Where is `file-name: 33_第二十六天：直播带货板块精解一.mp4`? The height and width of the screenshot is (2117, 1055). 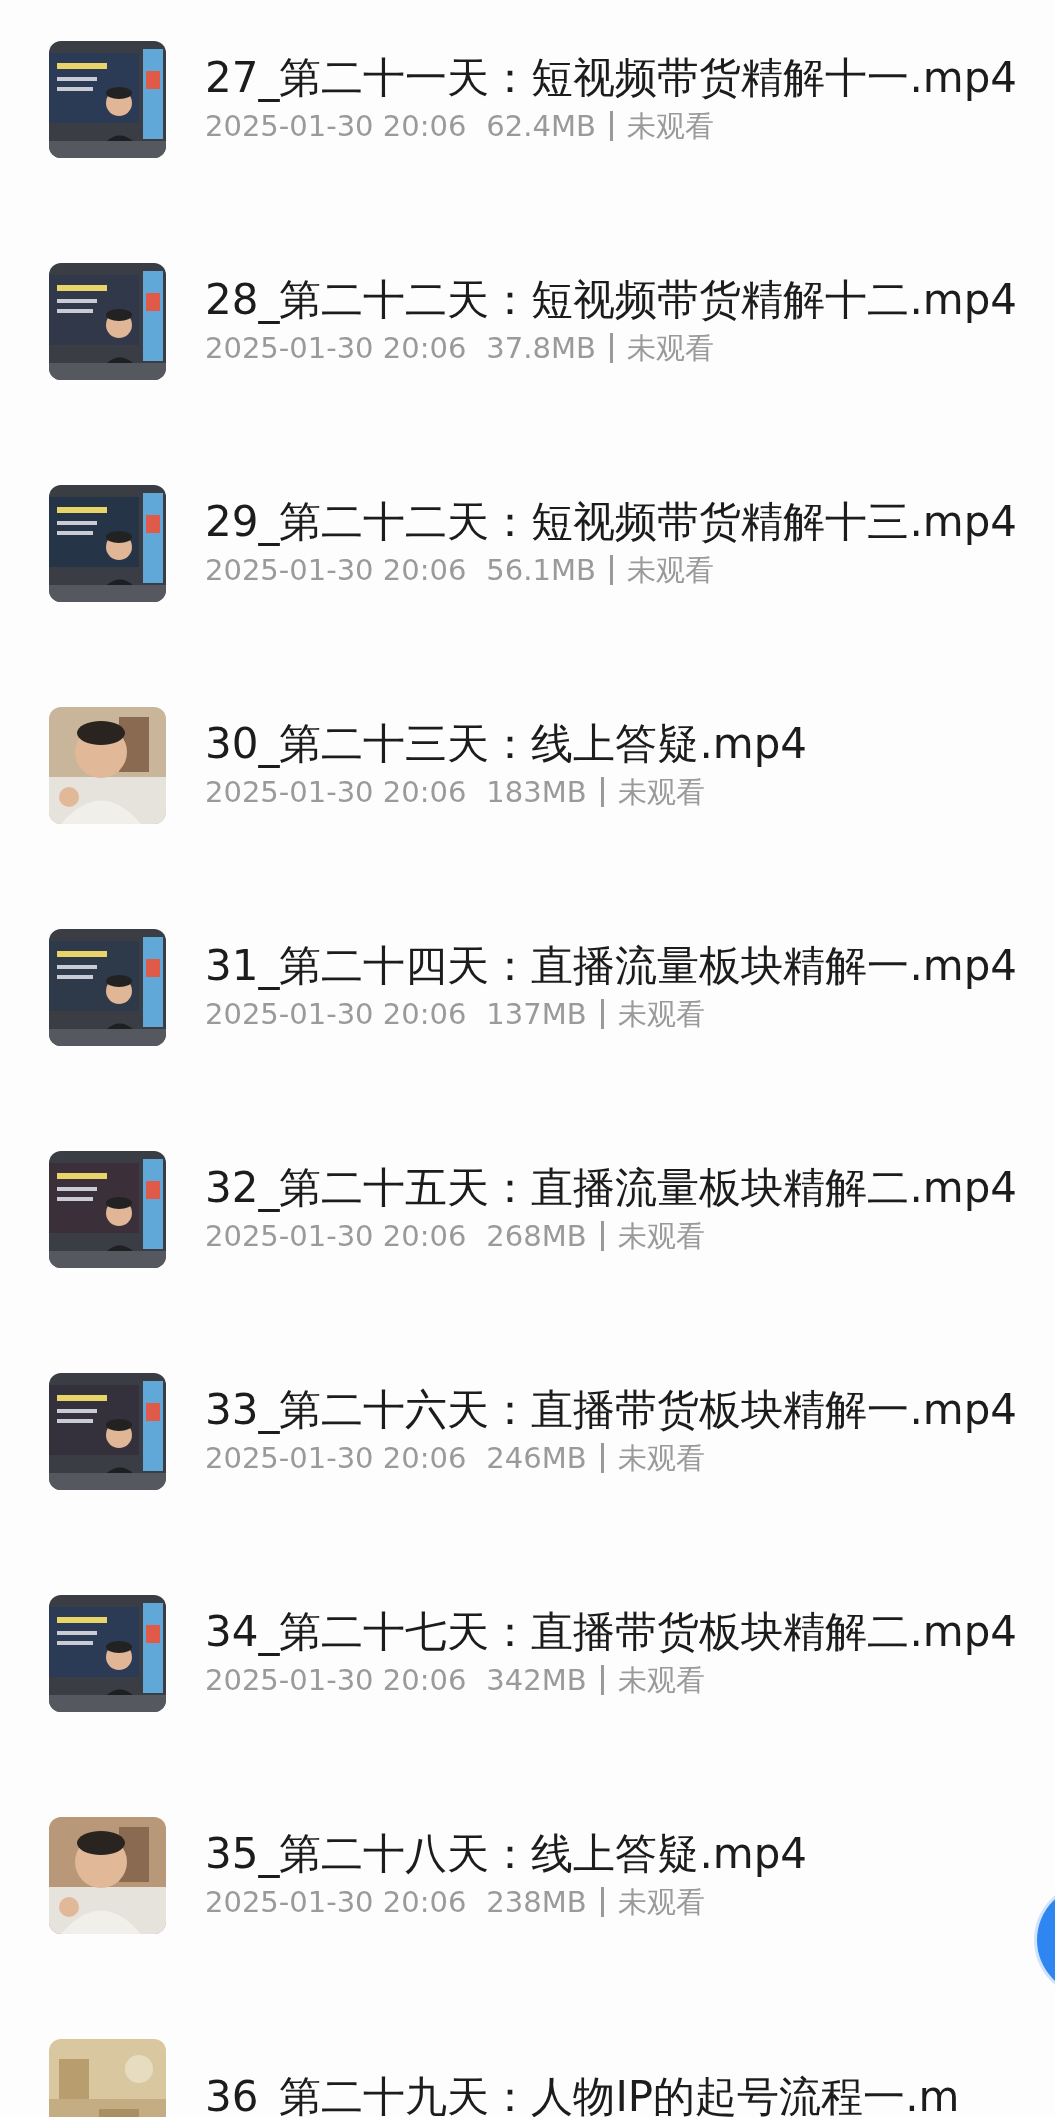
file-name: 33_第二十六天：直播带货板块精解一.mp4 is located at coordinates (612, 1410).